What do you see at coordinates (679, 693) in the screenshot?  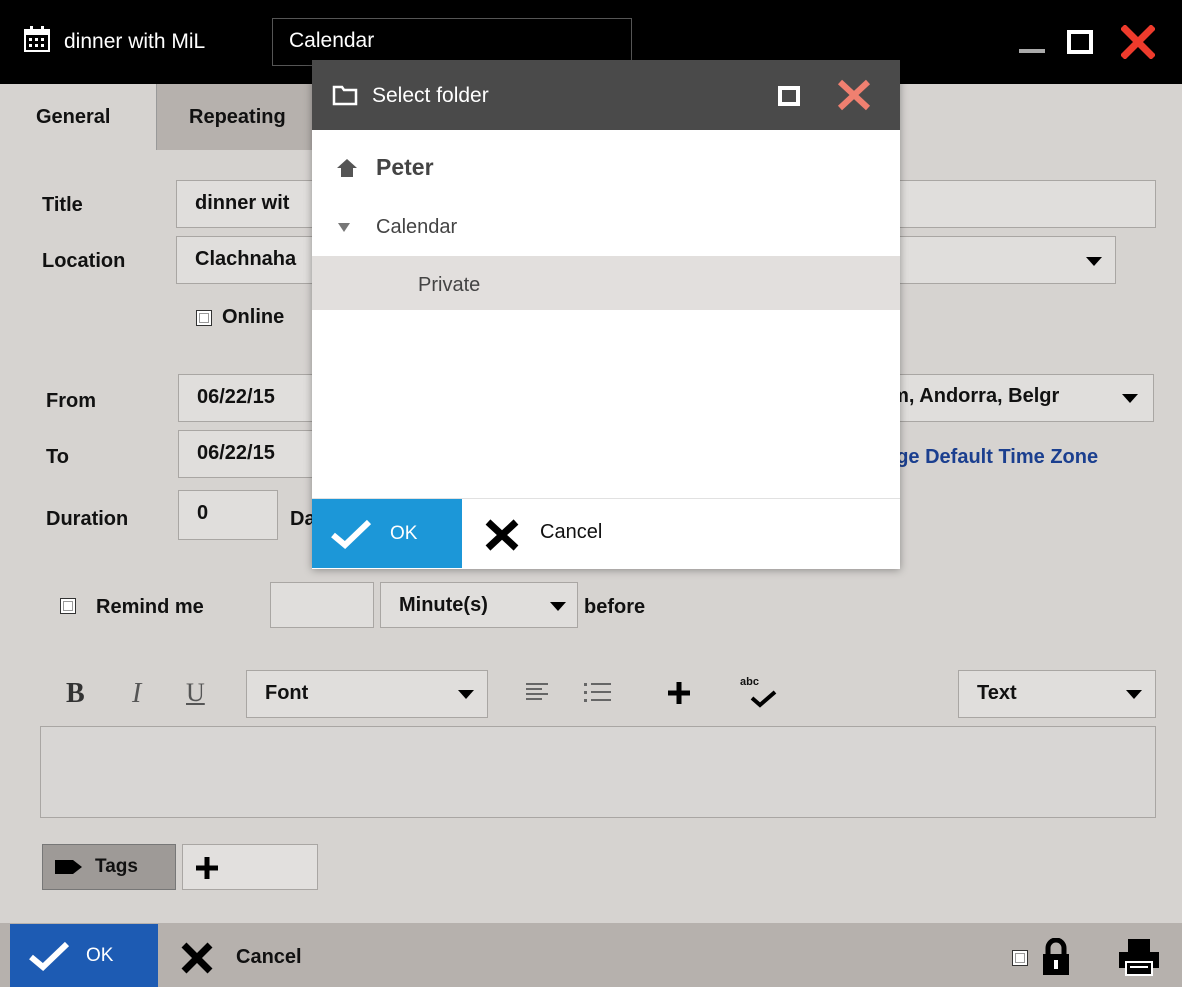 I see `insert-plus-icon` at bounding box center [679, 693].